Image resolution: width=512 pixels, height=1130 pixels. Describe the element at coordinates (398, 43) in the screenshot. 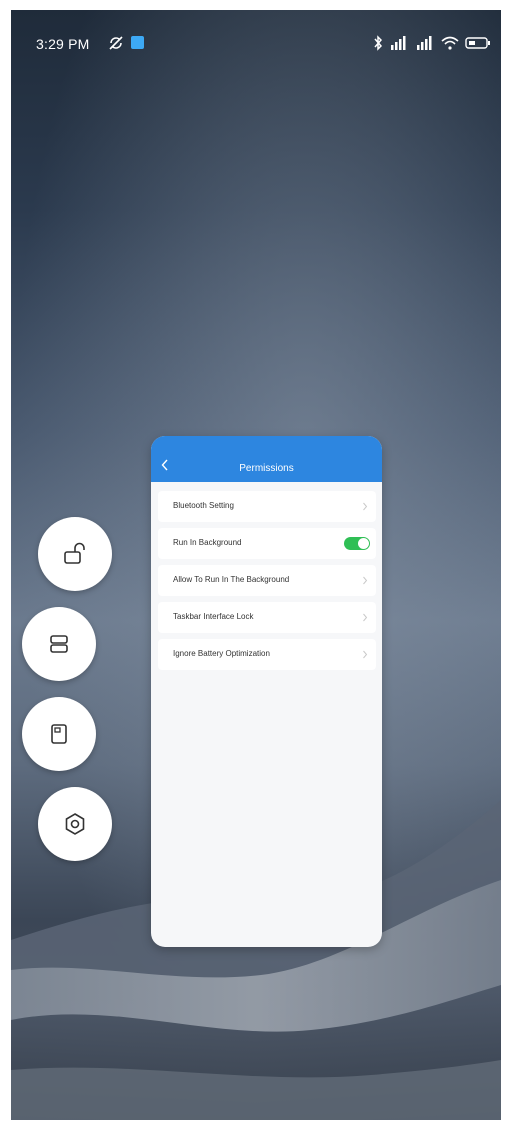

I see `signal-1-icon` at that location.